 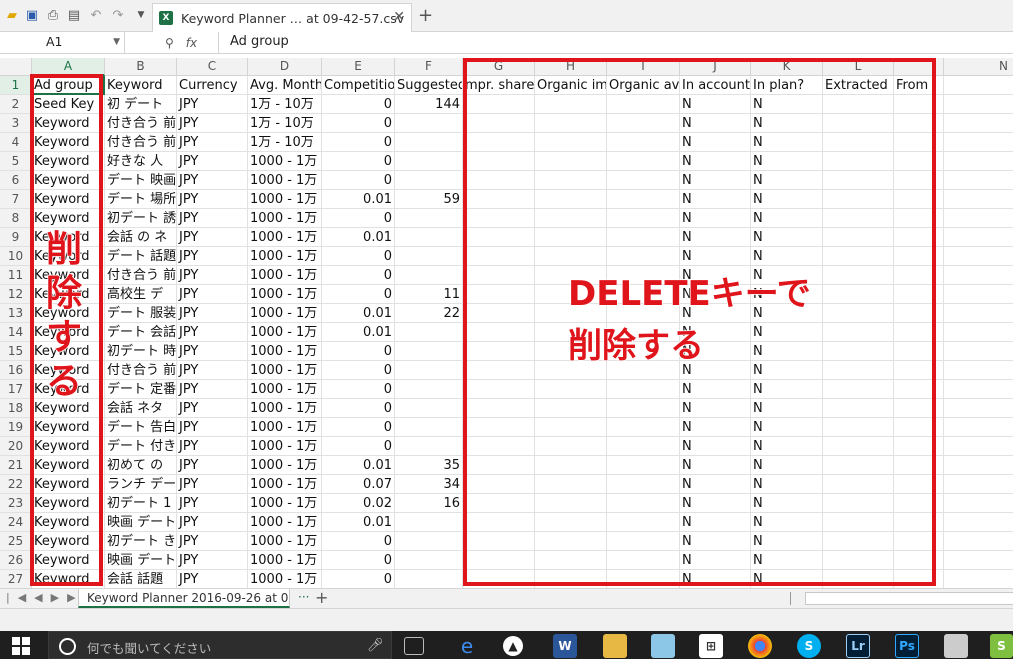 What do you see at coordinates (68, 104) in the screenshot?
I see `data-cell: Seed Key` at bounding box center [68, 104].